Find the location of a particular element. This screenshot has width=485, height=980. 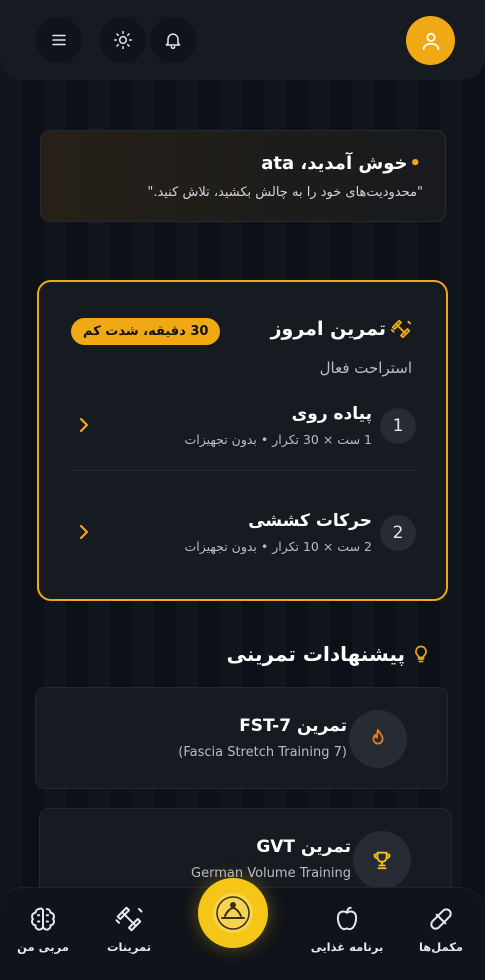

apple-icon is located at coordinates (347, 918).